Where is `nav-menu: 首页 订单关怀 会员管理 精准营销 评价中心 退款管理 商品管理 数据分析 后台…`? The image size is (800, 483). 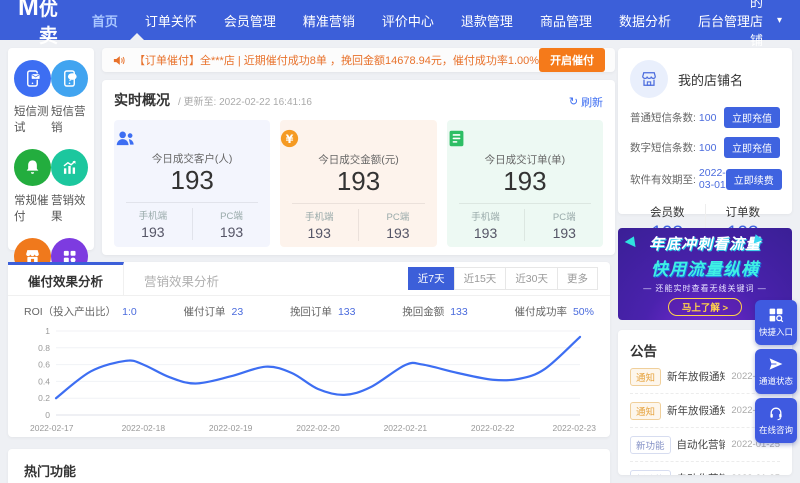
nav-menu: 首页 订单关怀 会员管理 精准营销 评价中心 退款管理 商品管理 数据分析 后台… is located at coordinates (421, 20).